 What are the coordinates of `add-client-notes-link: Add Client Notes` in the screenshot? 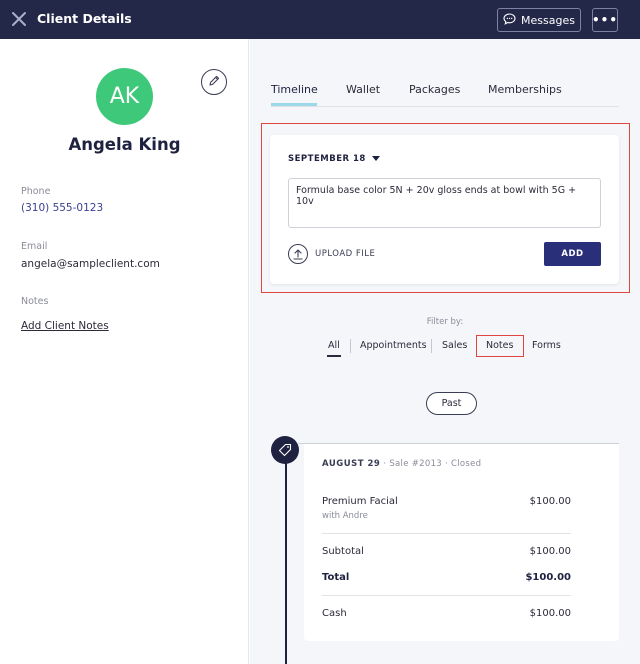 It's located at (65, 326).